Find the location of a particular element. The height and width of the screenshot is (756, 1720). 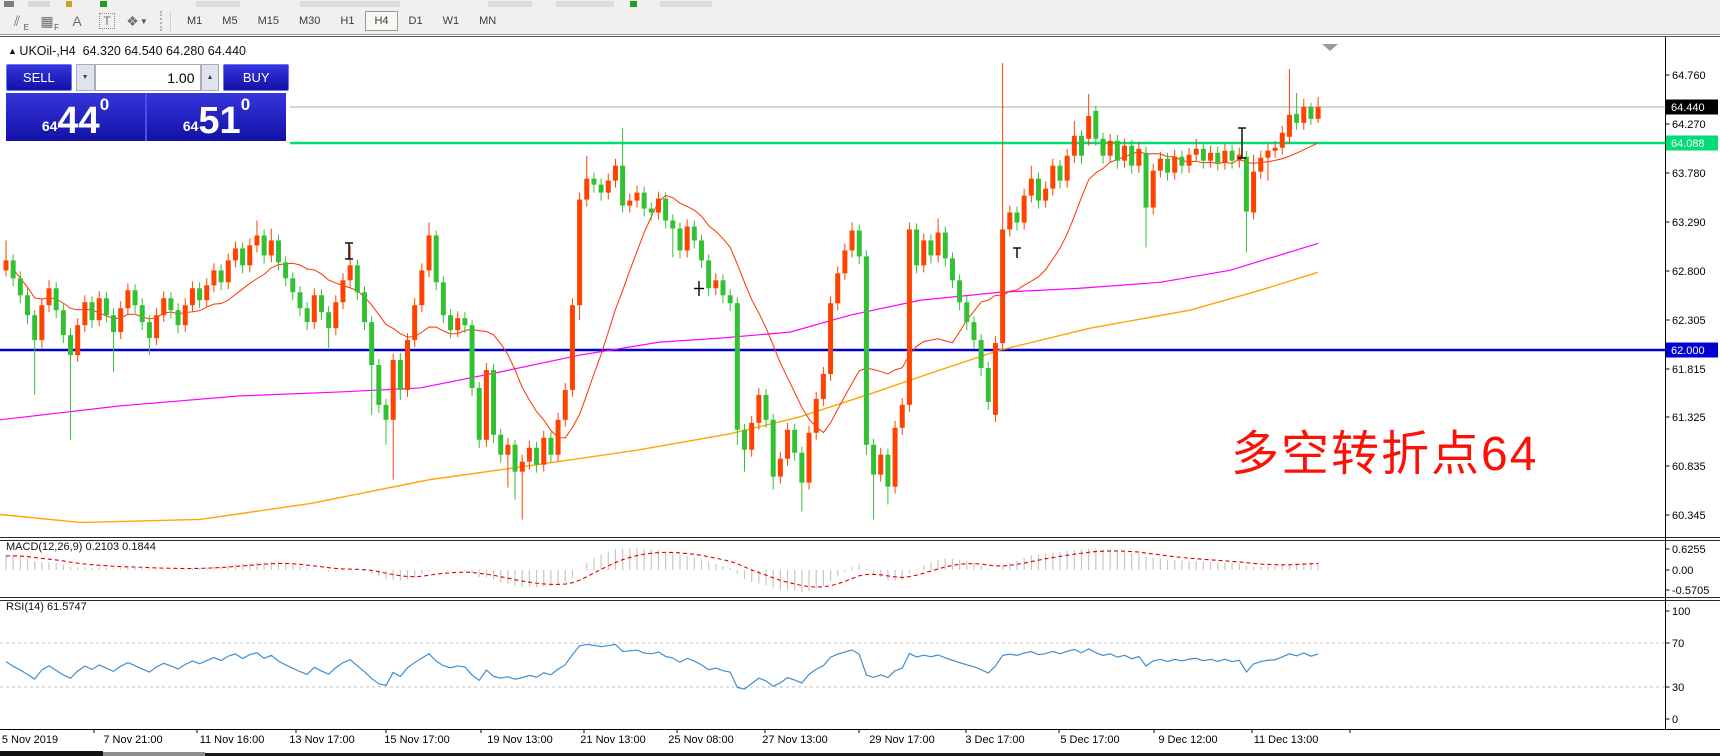

svg-text: 27 Nov 13:00 is located at coordinates (794, 740).